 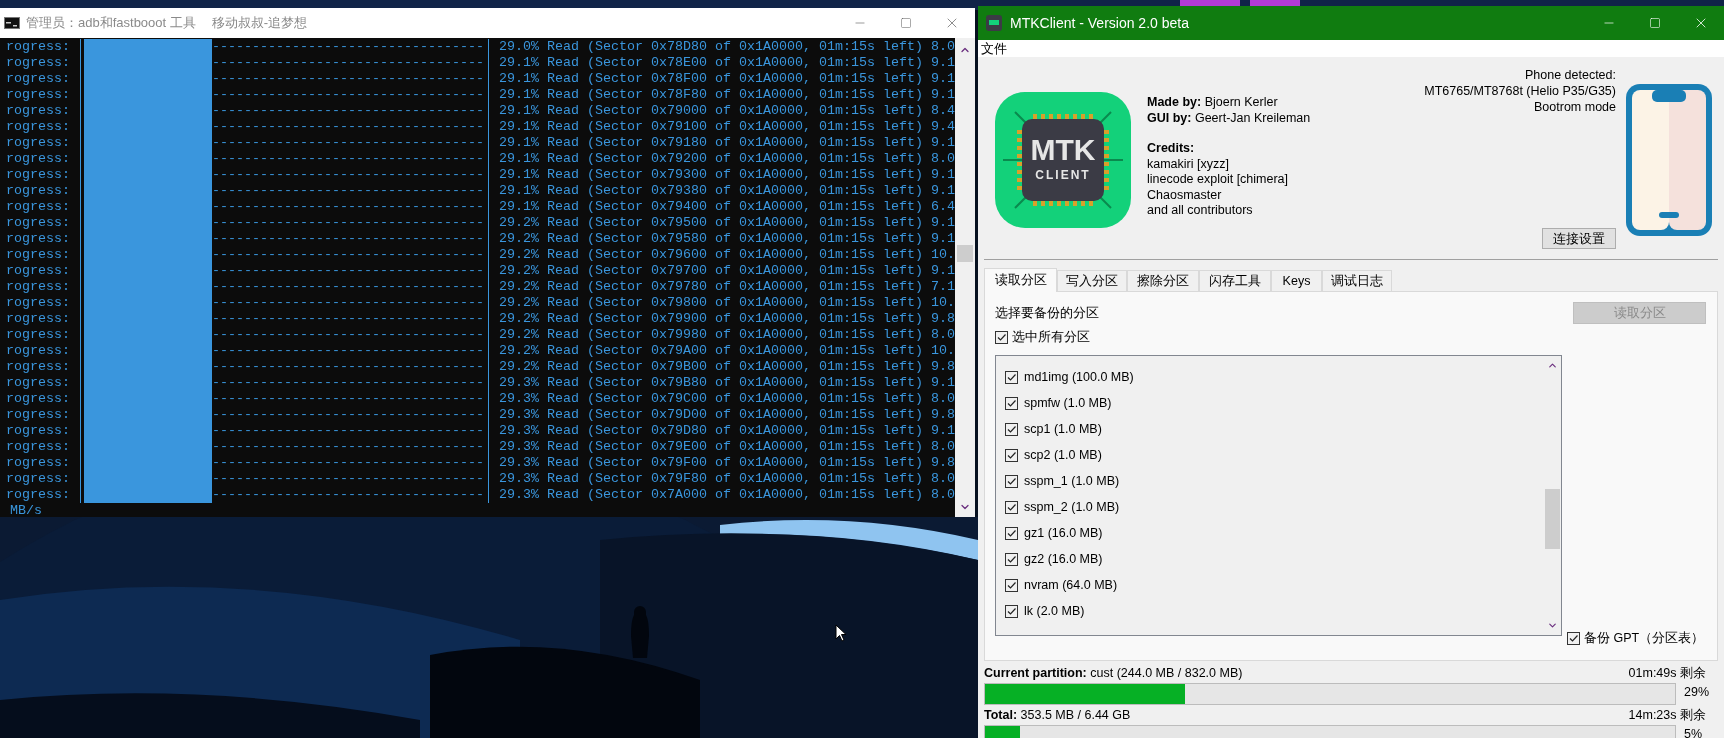 What do you see at coordinates (726, 271) in the screenshot?
I see `log-text: 29.2% Read (Sector 0x79700 of 0x1A0000, 01m:15s left) 9.1` at bounding box center [726, 271].